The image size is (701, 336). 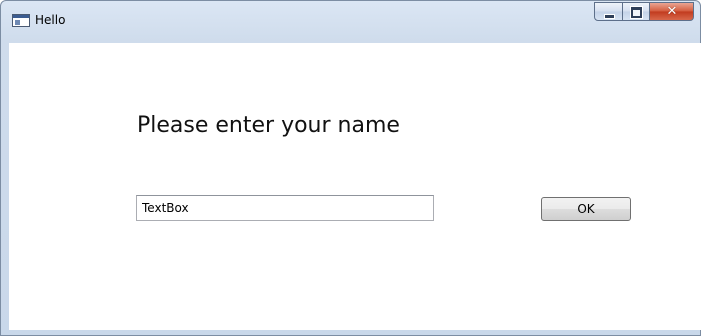 I want to click on title-bar: Hello ✕, so click(x=350, y=20).